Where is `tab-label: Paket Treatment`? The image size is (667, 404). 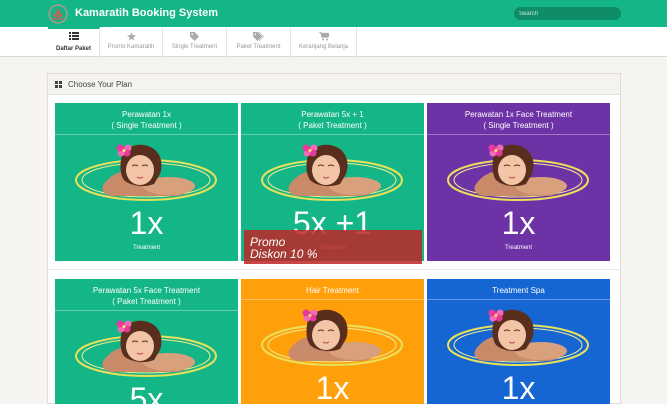 tab-label: Paket Treatment is located at coordinates (258, 47).